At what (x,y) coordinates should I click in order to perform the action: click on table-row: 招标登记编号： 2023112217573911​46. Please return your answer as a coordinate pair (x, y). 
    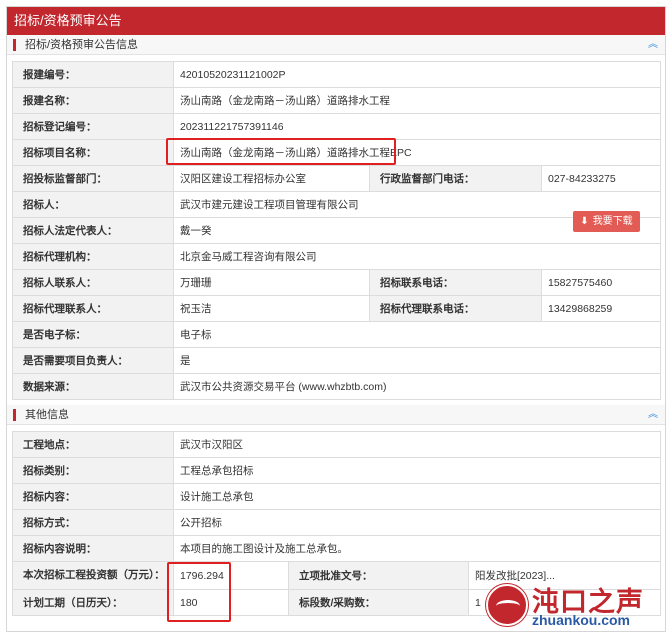
    Looking at the image, I should click on (336, 126).